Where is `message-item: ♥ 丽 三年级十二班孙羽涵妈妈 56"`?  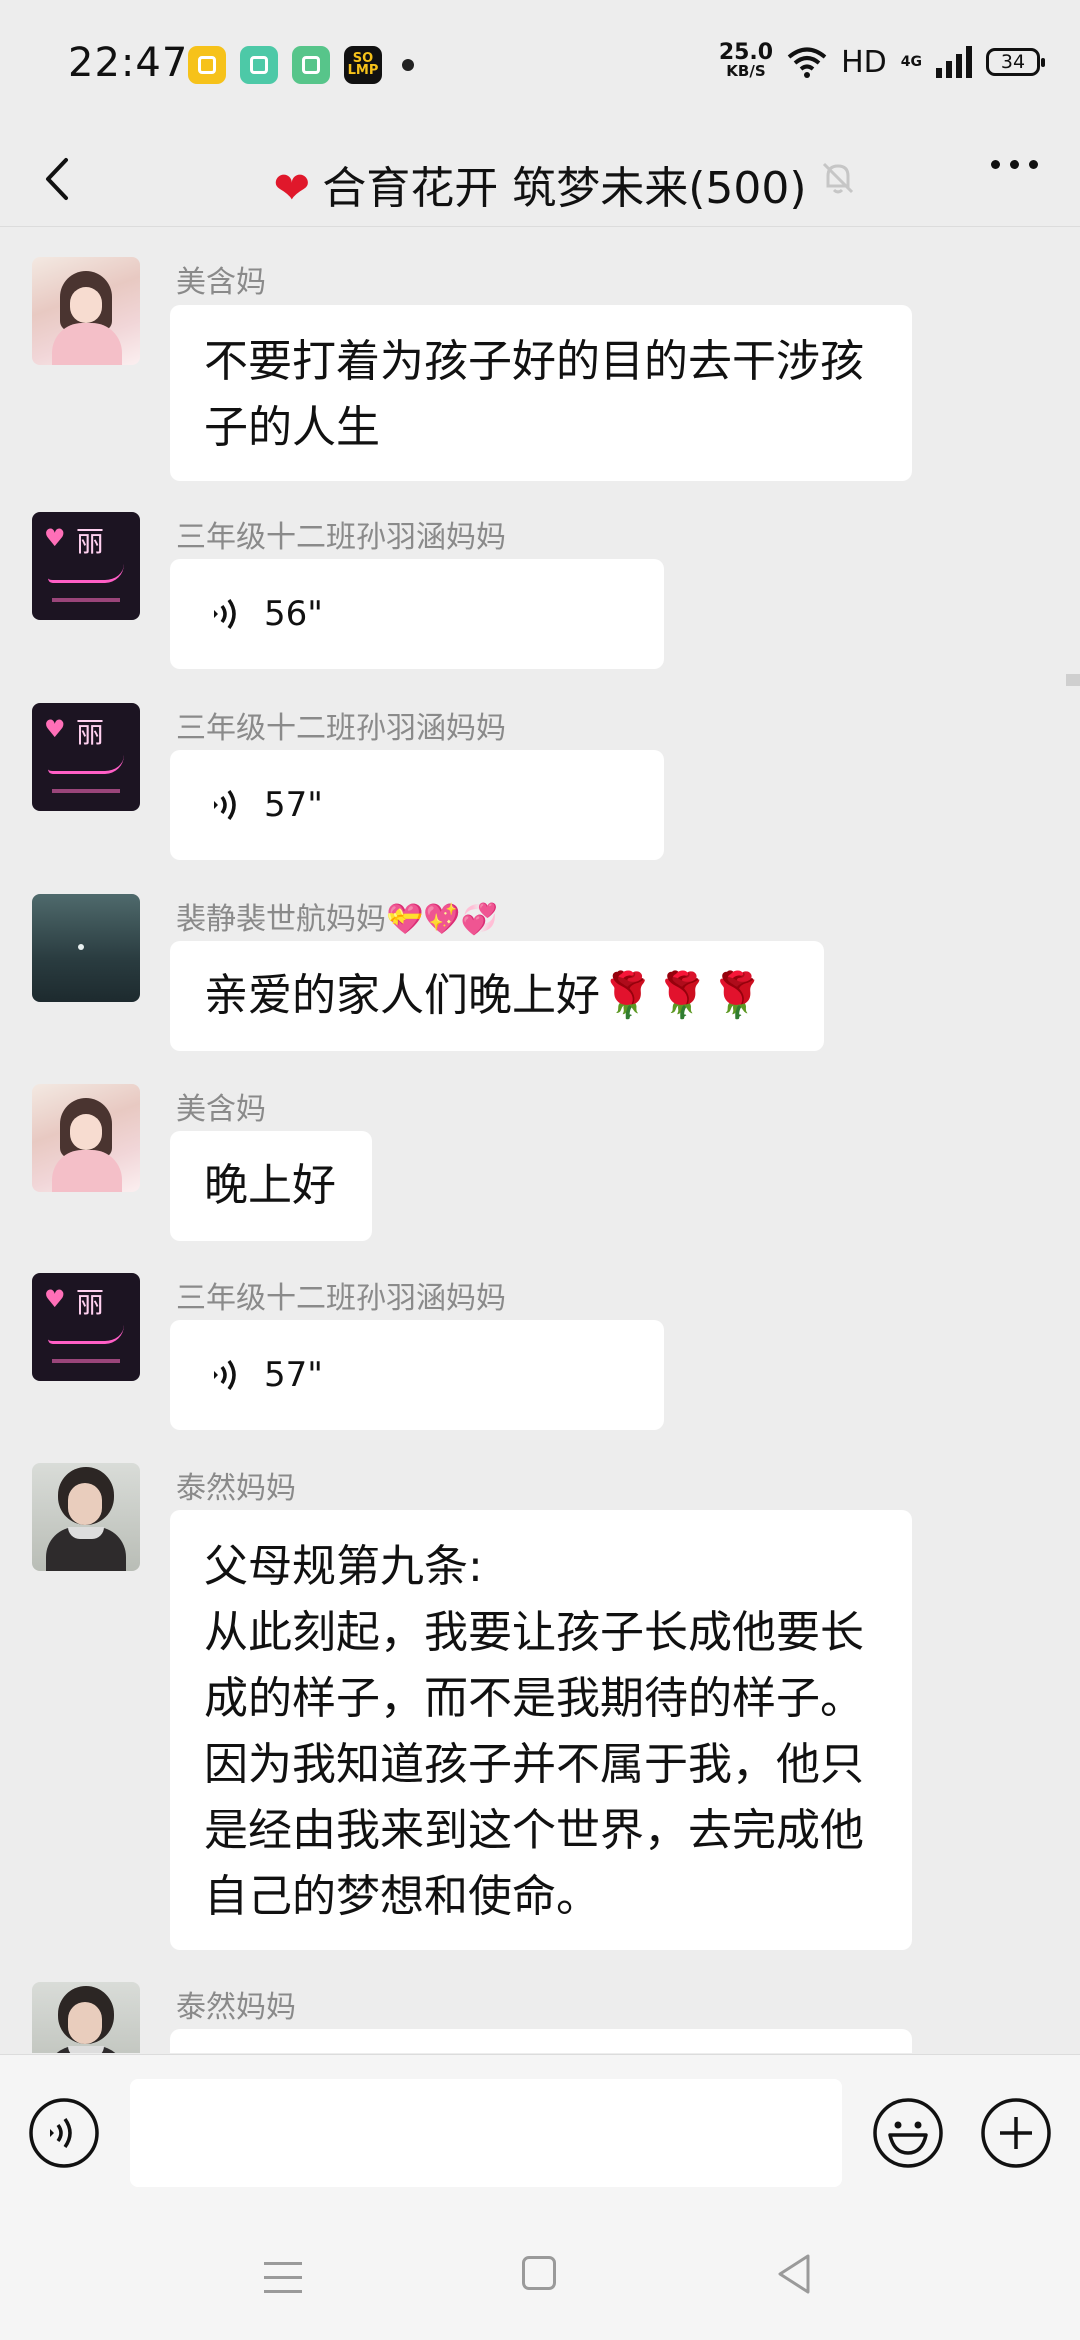
message-item: ♥ 丽 三年级十二班孙羽涵妈妈 56" is located at coordinates (540, 590).